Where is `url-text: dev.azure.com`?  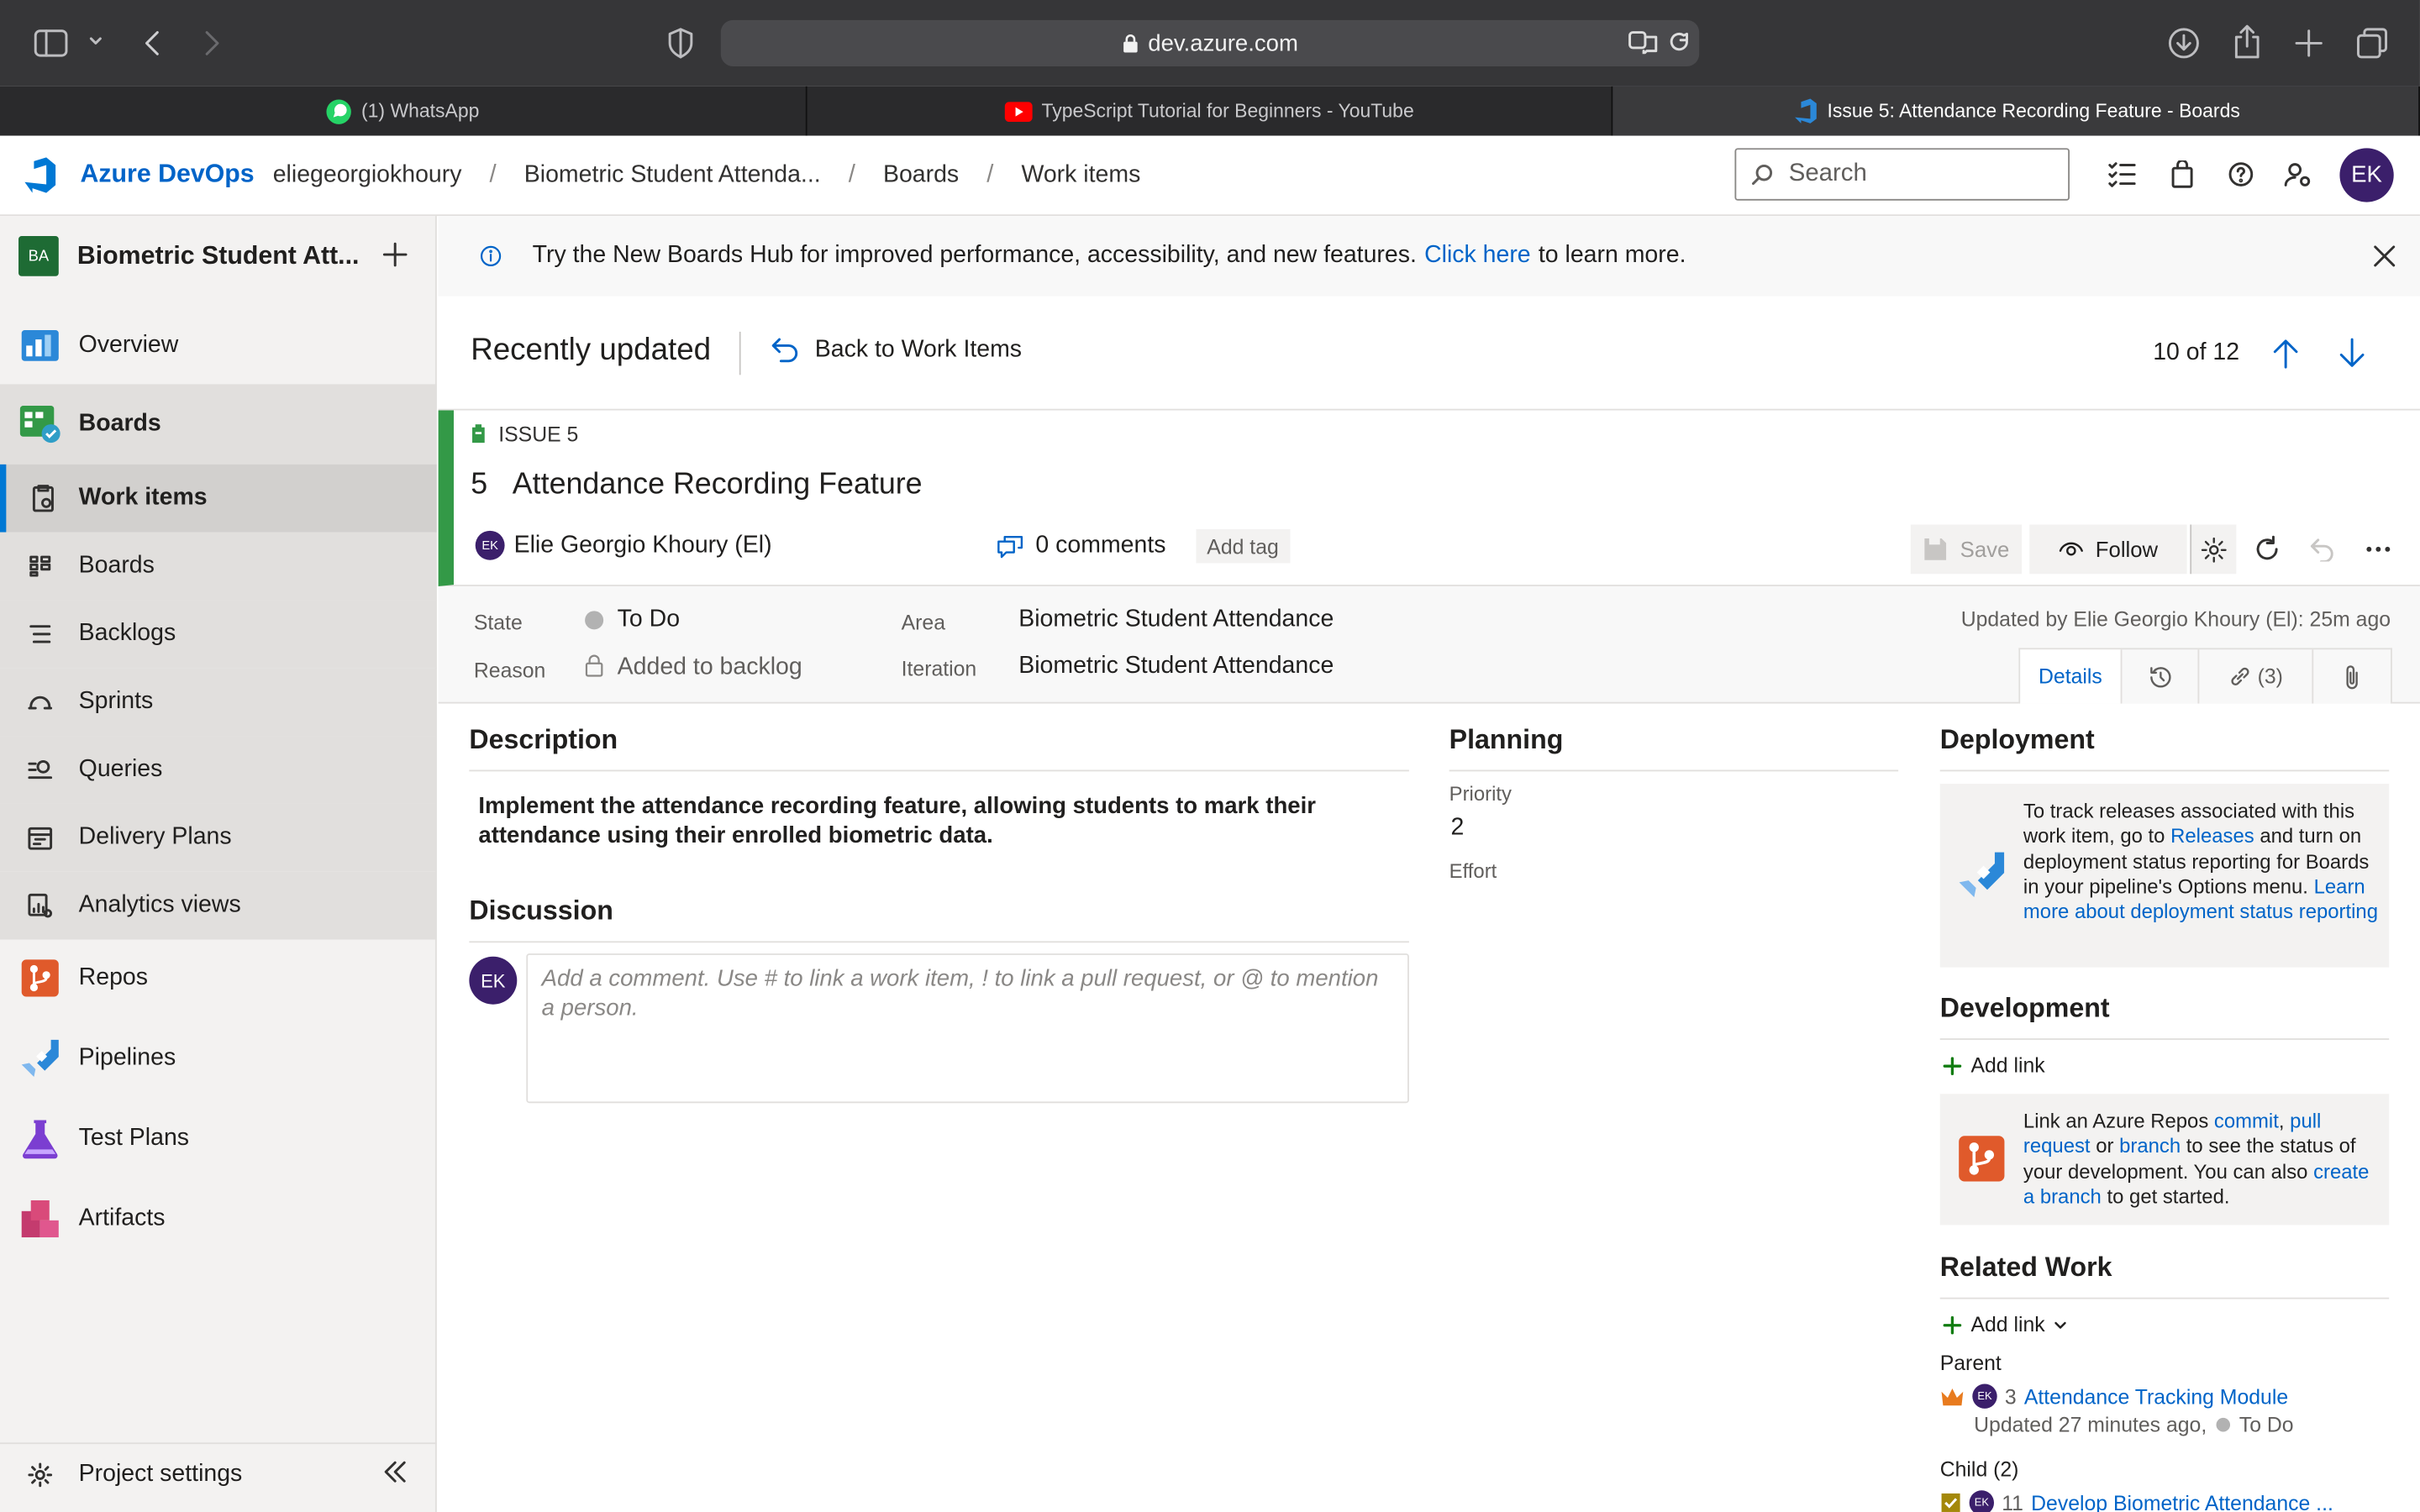 url-text: dev.azure.com is located at coordinates (1223, 43).